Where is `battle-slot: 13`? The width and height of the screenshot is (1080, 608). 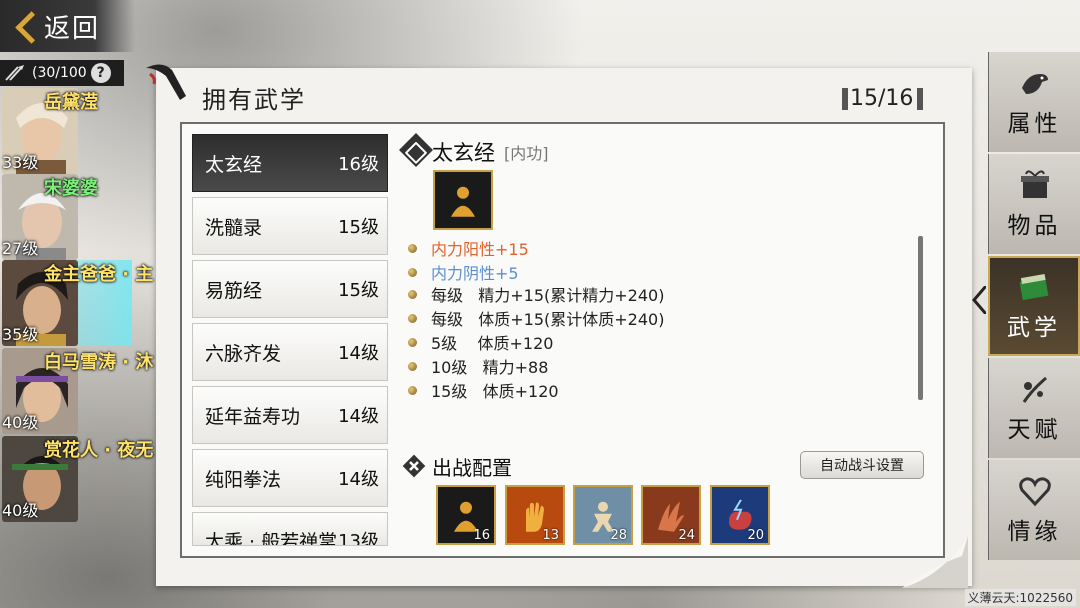 battle-slot: 13 is located at coordinates (535, 515).